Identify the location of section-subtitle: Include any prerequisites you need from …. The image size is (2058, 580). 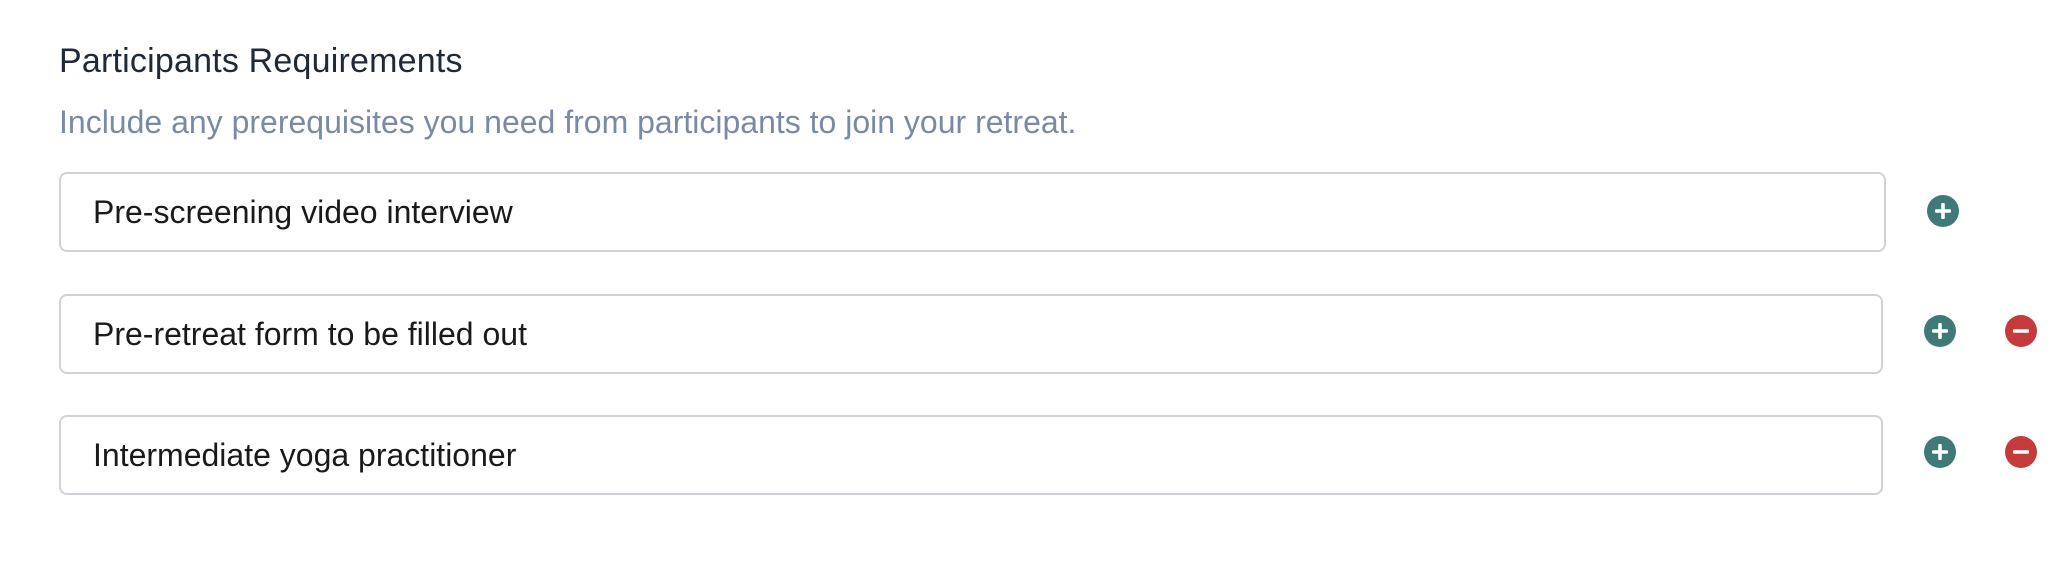
(568, 122).